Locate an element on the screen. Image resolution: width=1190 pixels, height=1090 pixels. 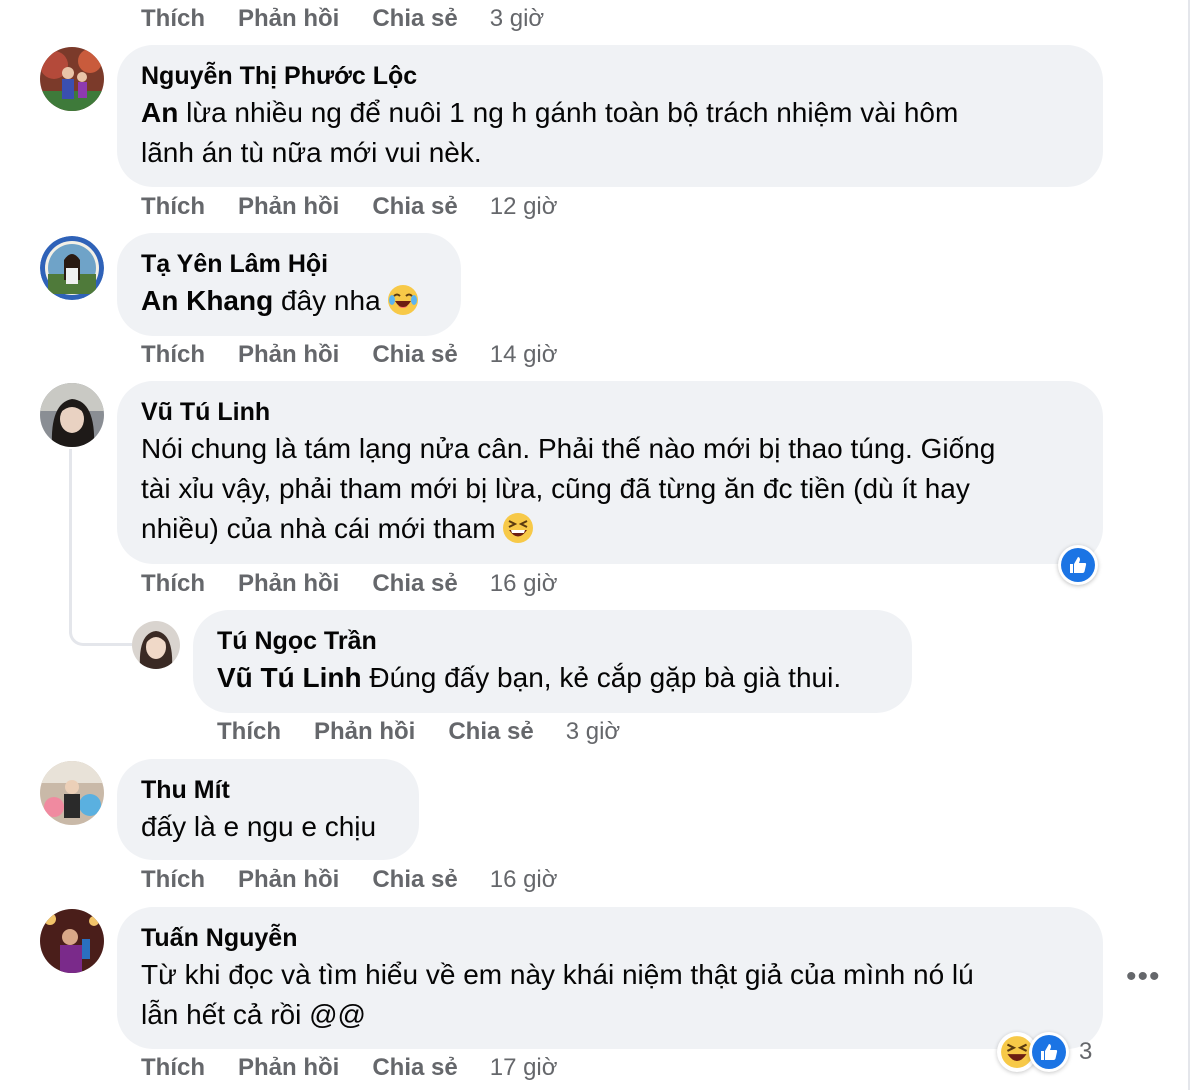
mention-link: Vũ Tú Linh is located at coordinates (289, 677).